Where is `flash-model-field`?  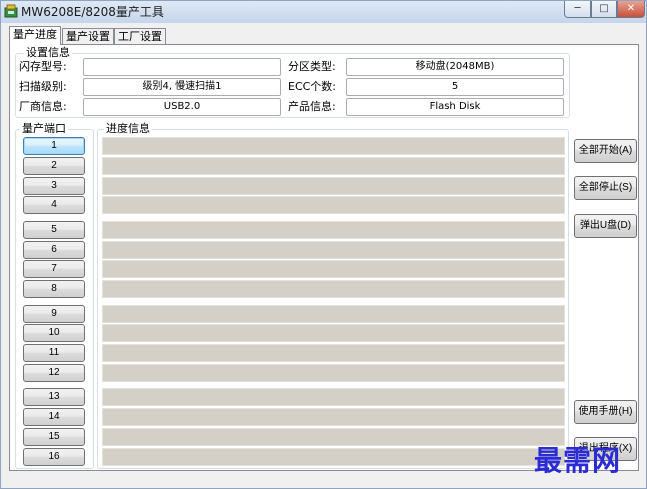
flash-model-field is located at coordinates (182, 67).